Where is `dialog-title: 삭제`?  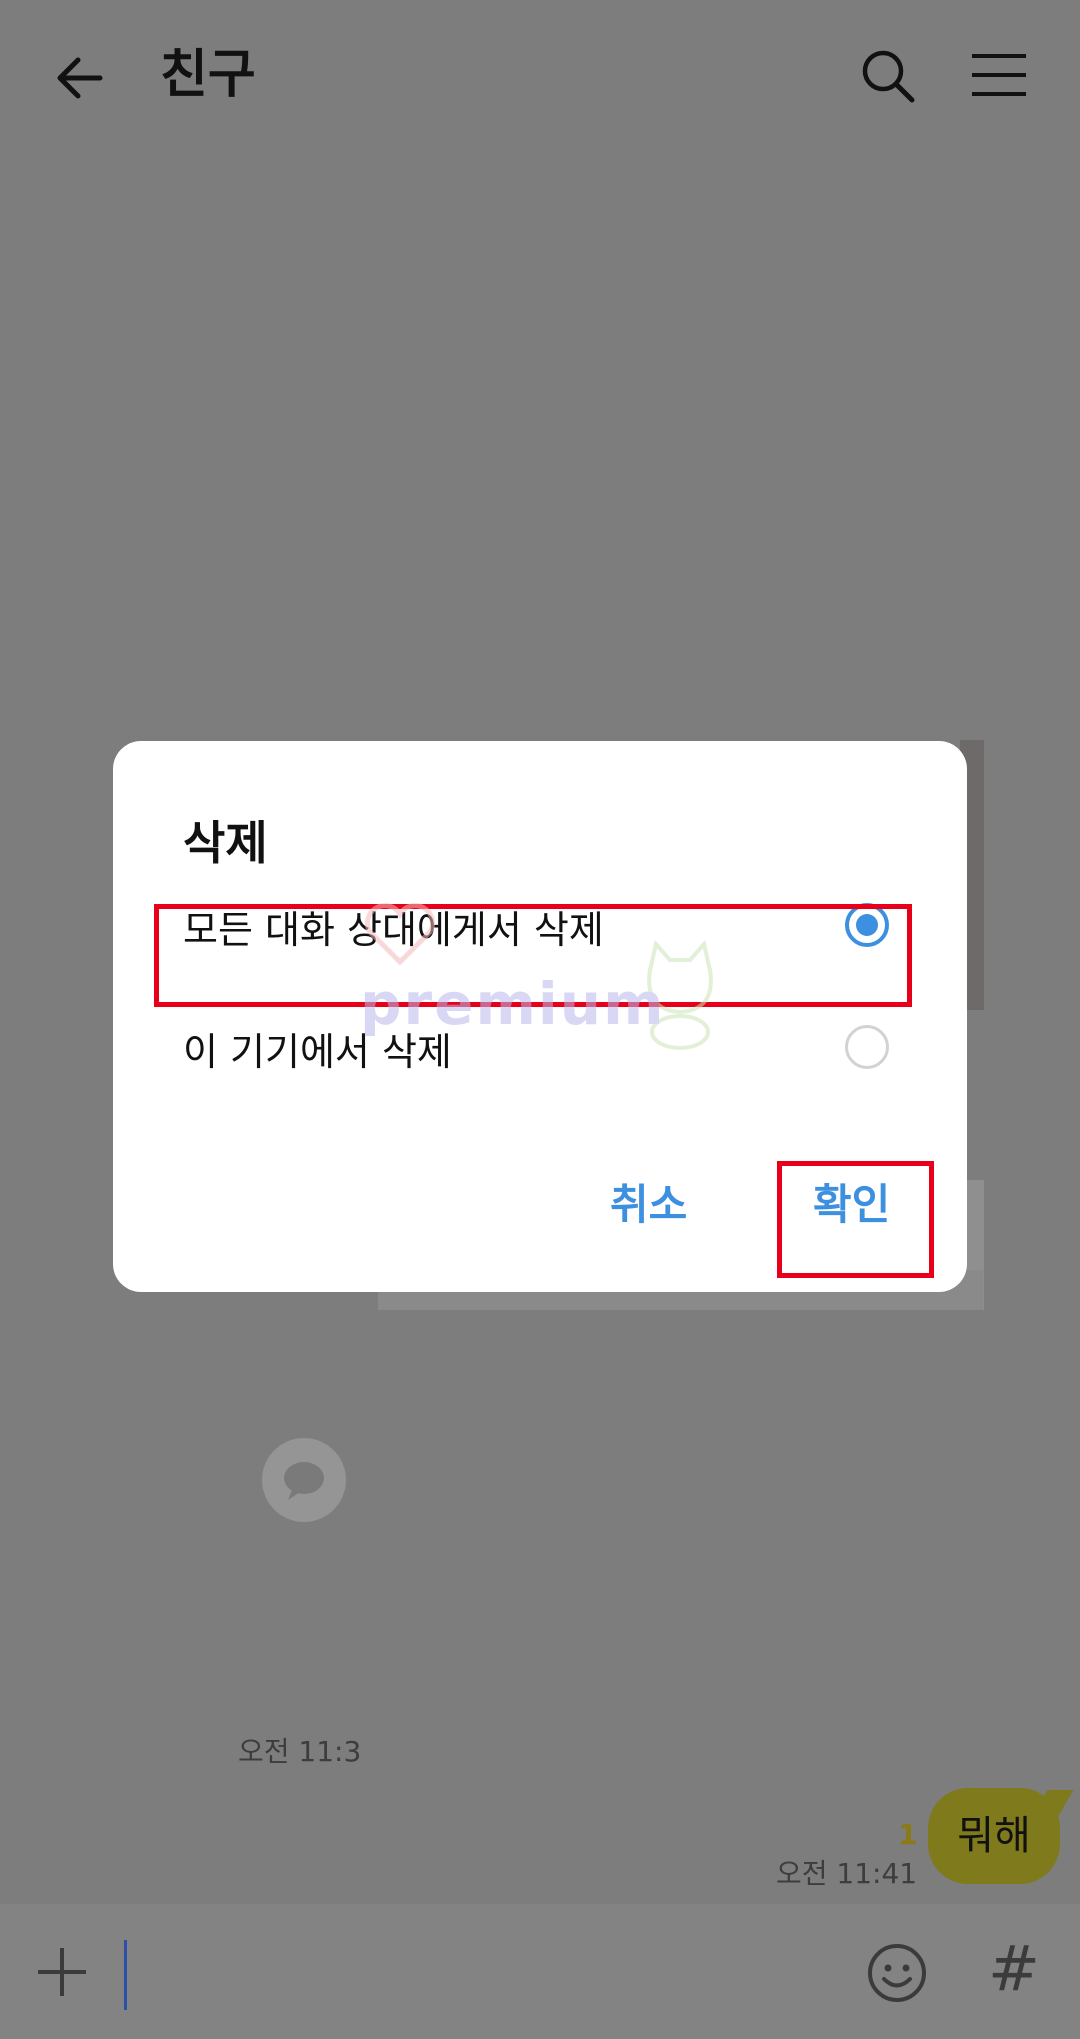
dialog-title: 삭제 is located at coordinates (225, 843).